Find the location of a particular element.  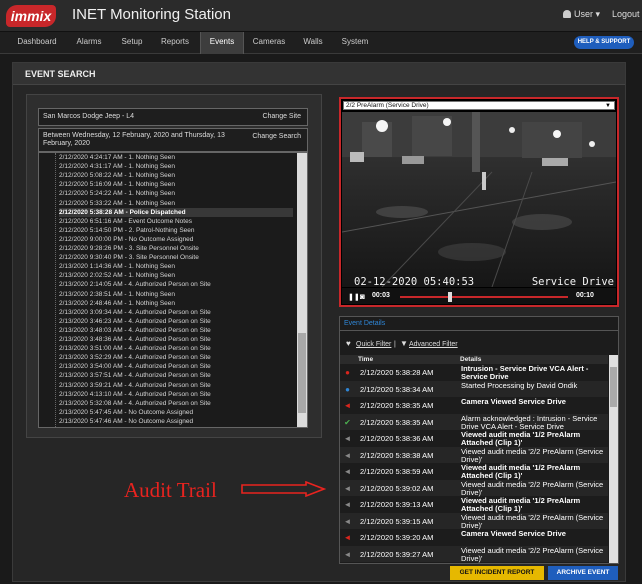

event-list-item: 2/12/2020 5:24:22 AM - 1. Nothing Seen is located at coordinates (176, 193).